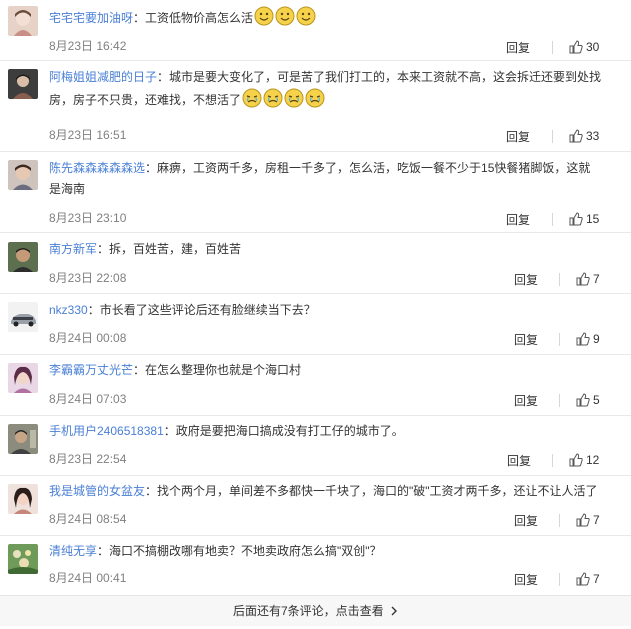  I want to click on comment-text: 李霸霸万丈光芒：在怎么整理你也就是个海口村, so click(331, 370).